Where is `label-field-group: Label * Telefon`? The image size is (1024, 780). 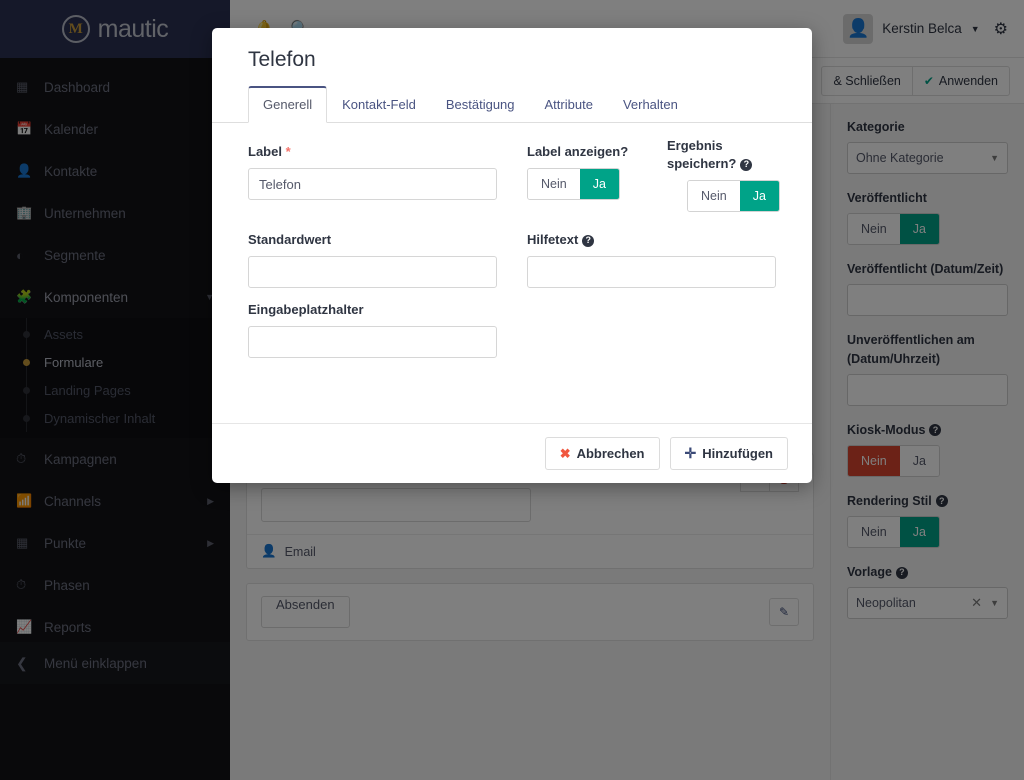
label-field-group: Label * Telefon is located at coordinates (372, 172).